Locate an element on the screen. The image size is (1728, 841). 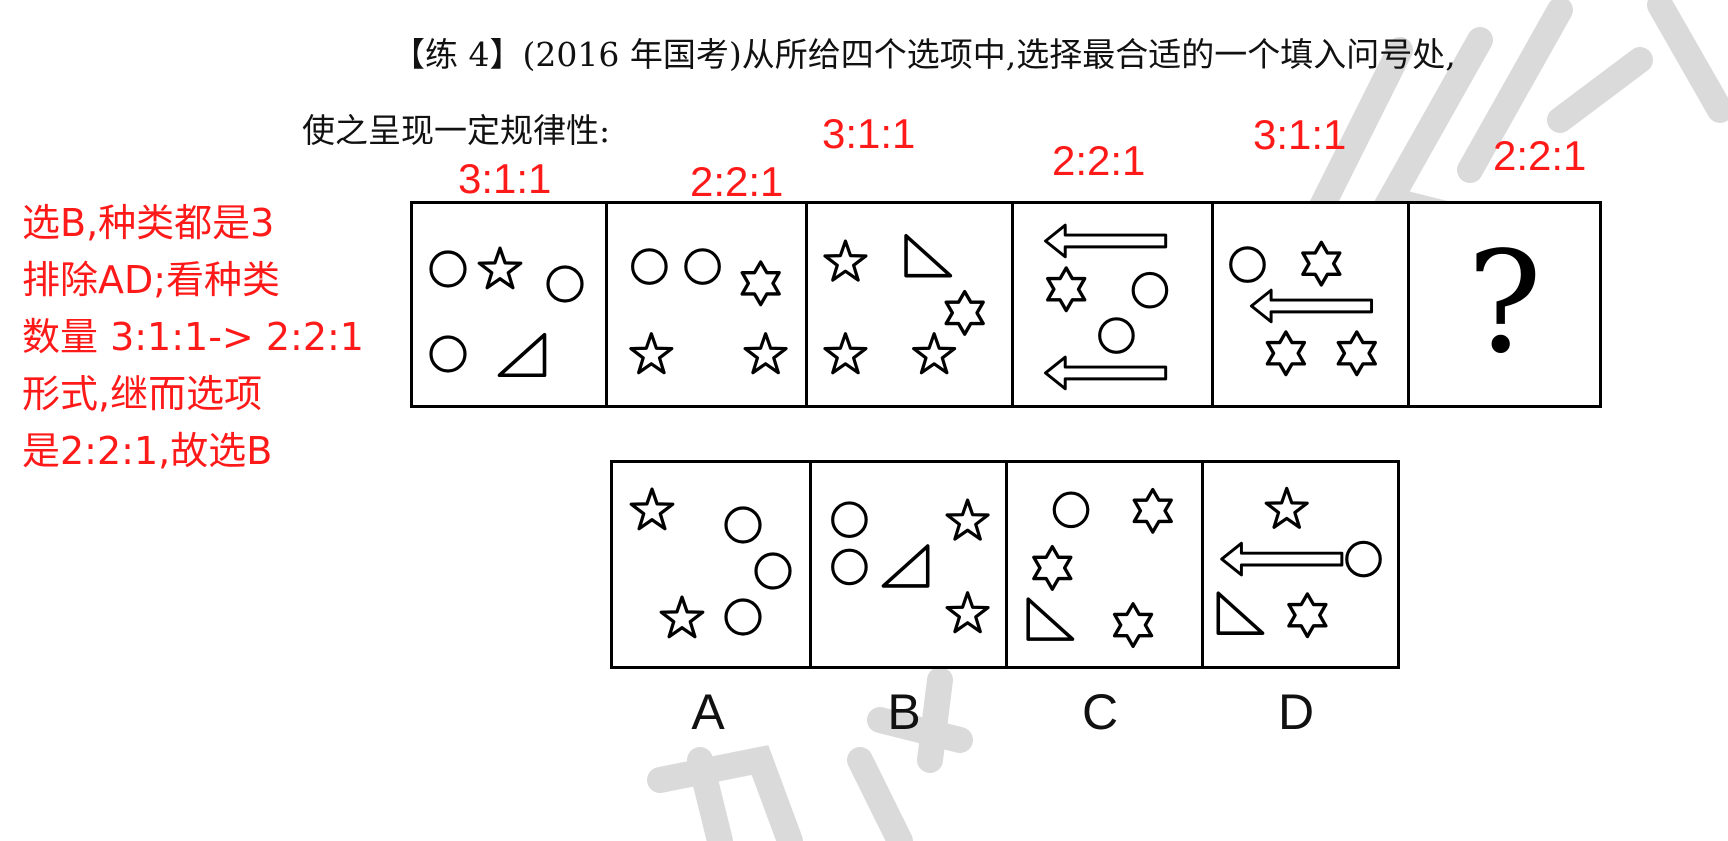
ratio-1: 3:1:1 is located at coordinates (505, 178).